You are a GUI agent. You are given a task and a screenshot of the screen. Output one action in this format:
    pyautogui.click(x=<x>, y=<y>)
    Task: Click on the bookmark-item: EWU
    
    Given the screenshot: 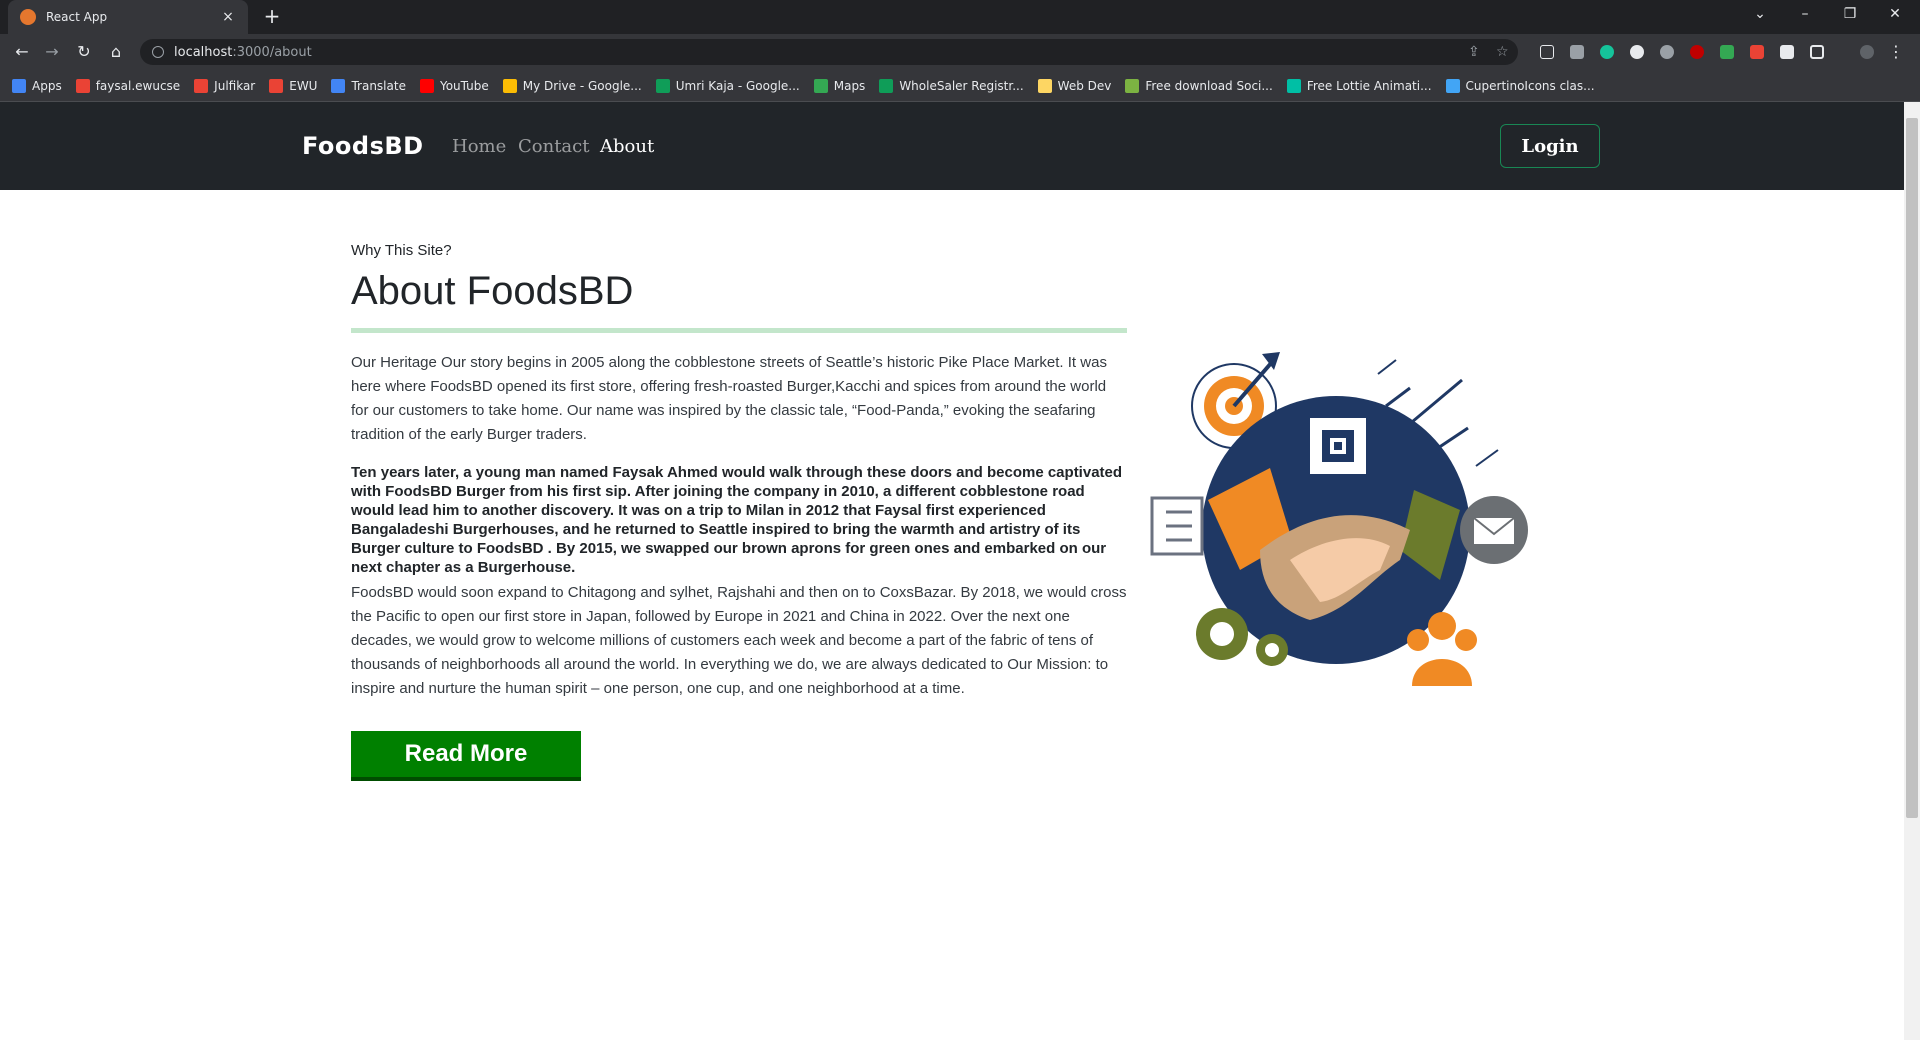 What is the action you would take?
    pyautogui.click(x=293, y=85)
    